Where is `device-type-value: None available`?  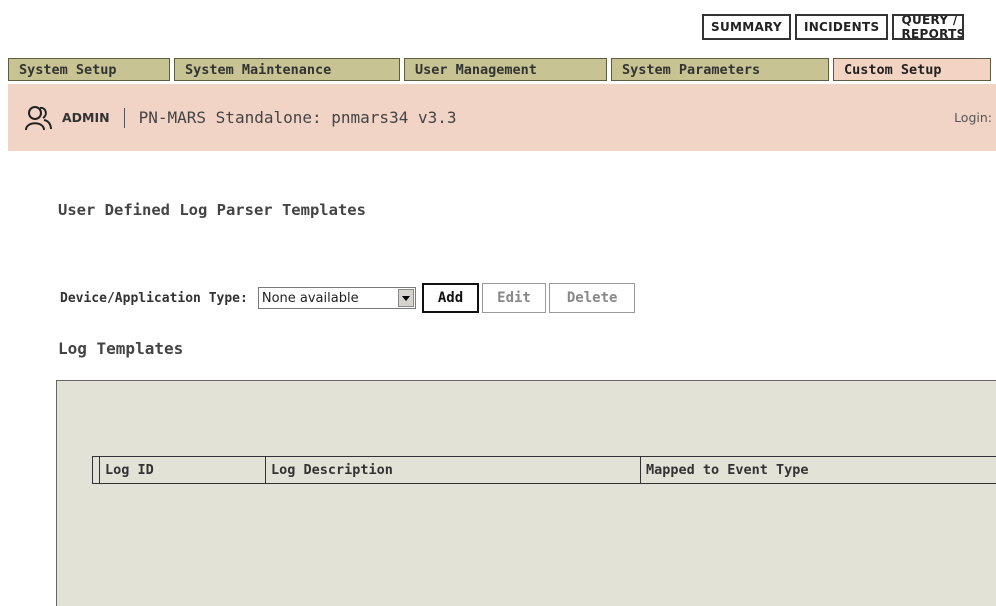
device-type-value: None available is located at coordinates (310, 298).